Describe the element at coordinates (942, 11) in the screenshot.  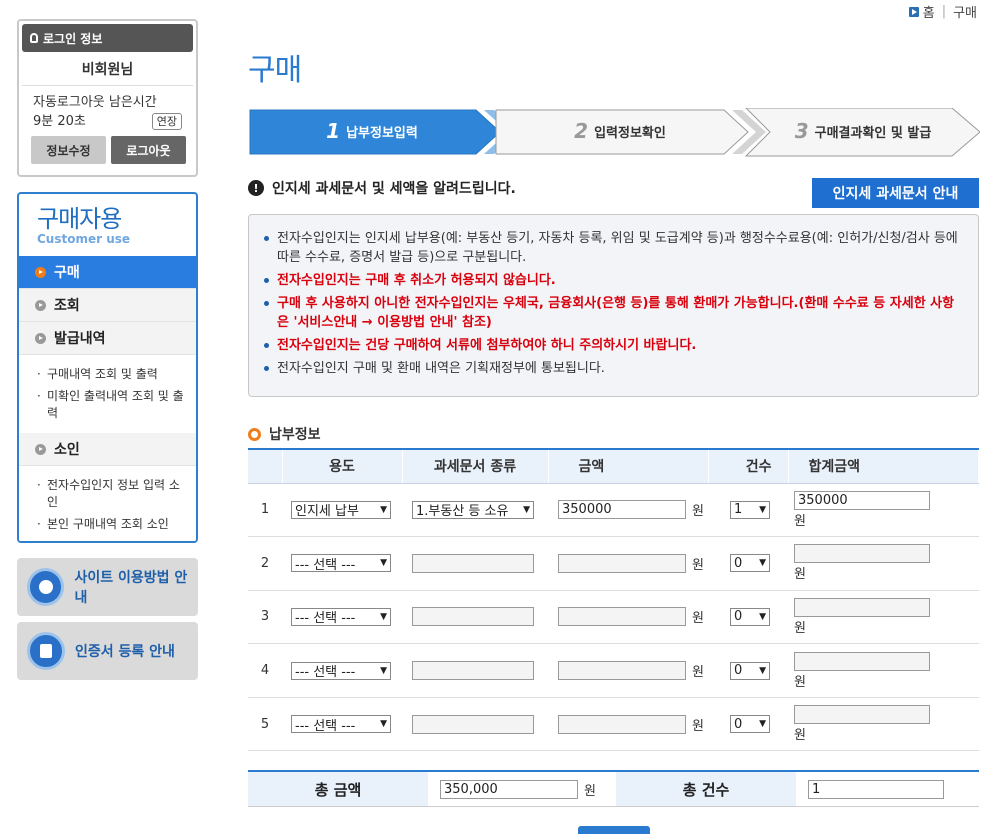
I see `top-breadcrumb: 홈 | 구매` at that location.